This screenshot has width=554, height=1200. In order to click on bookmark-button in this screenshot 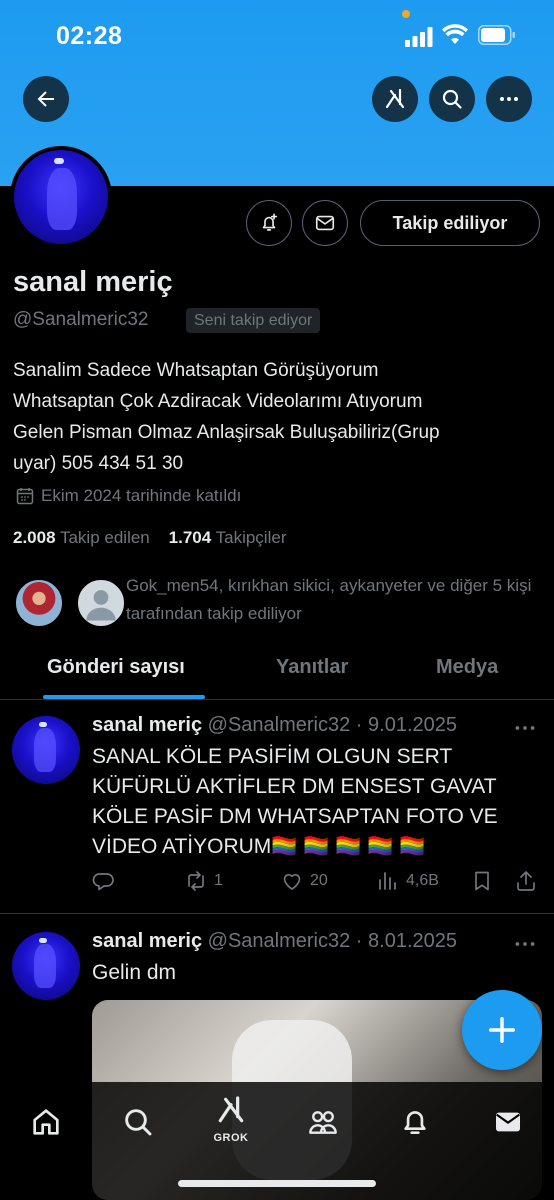, I will do `click(482, 881)`.